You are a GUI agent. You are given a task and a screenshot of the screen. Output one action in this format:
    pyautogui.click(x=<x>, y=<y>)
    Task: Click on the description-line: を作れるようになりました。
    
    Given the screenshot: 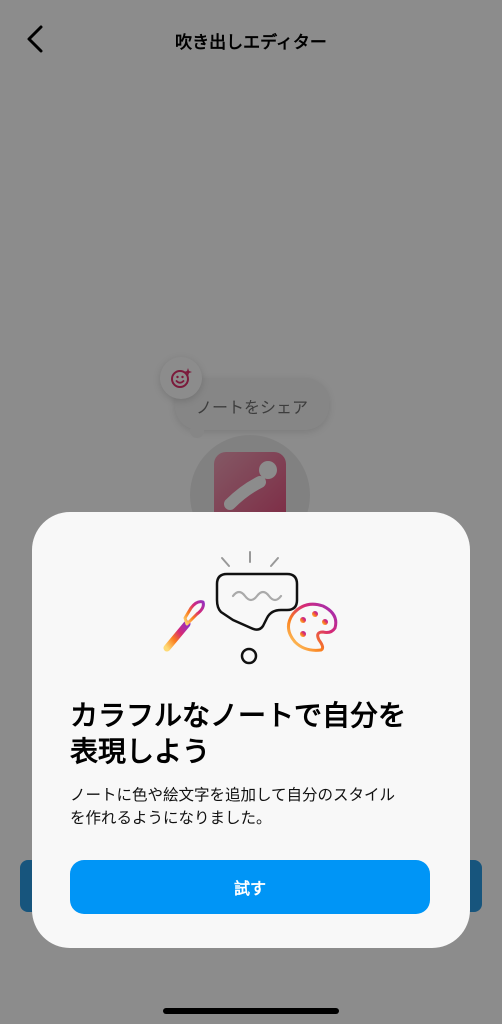 What is the action you would take?
    pyautogui.click(x=171, y=818)
    